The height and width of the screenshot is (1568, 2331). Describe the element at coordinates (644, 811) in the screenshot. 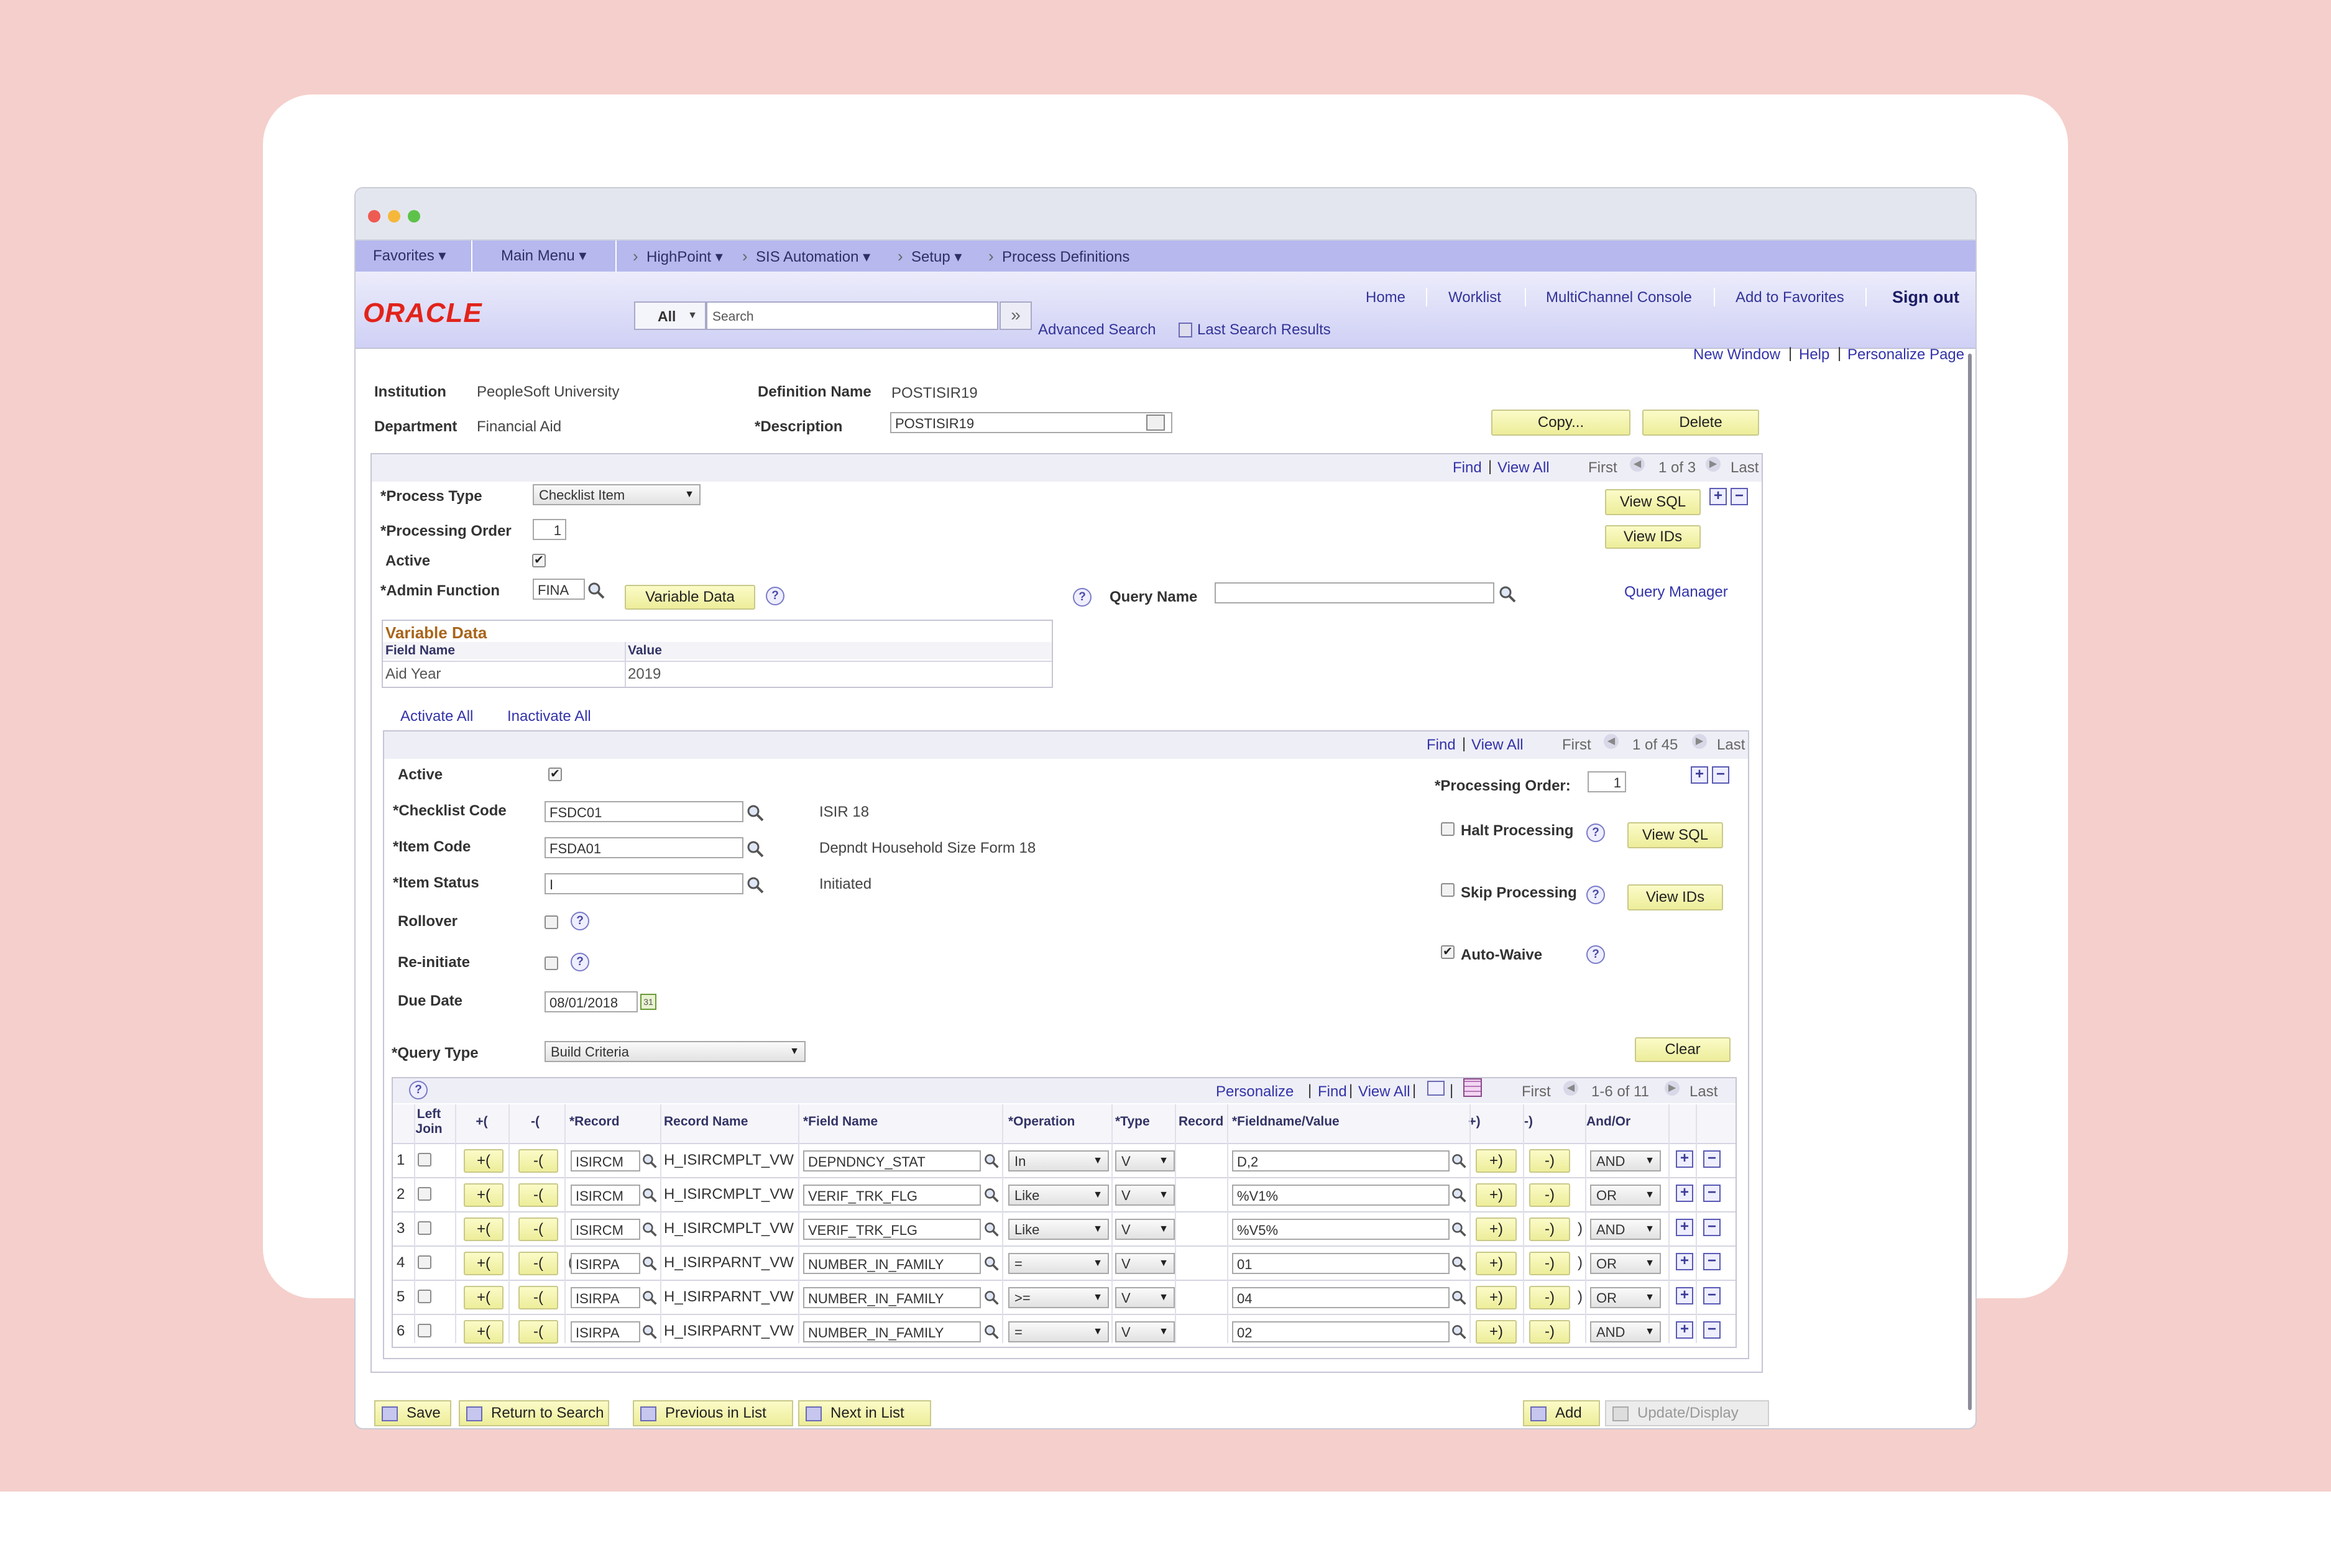

I see `checklist-code-field: FSDC01` at that location.